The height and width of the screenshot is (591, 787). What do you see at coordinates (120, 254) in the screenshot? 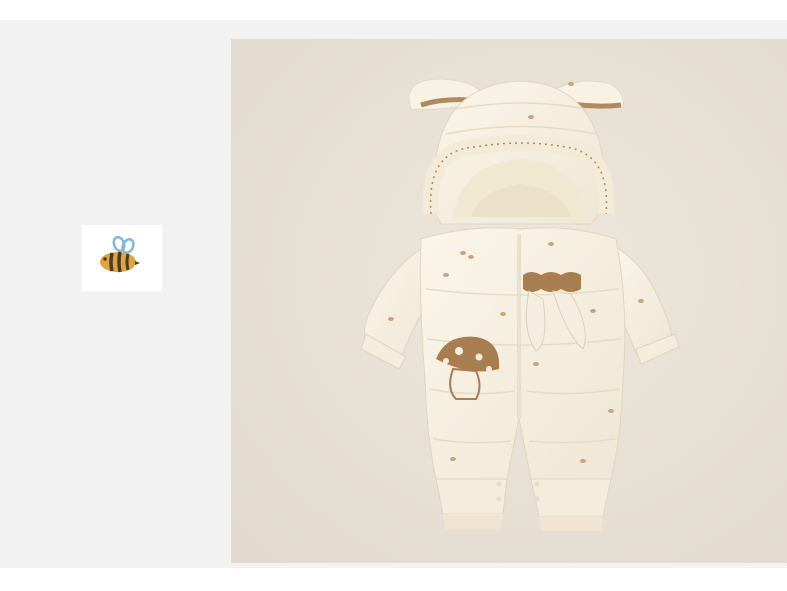
I see `bee-icon` at bounding box center [120, 254].